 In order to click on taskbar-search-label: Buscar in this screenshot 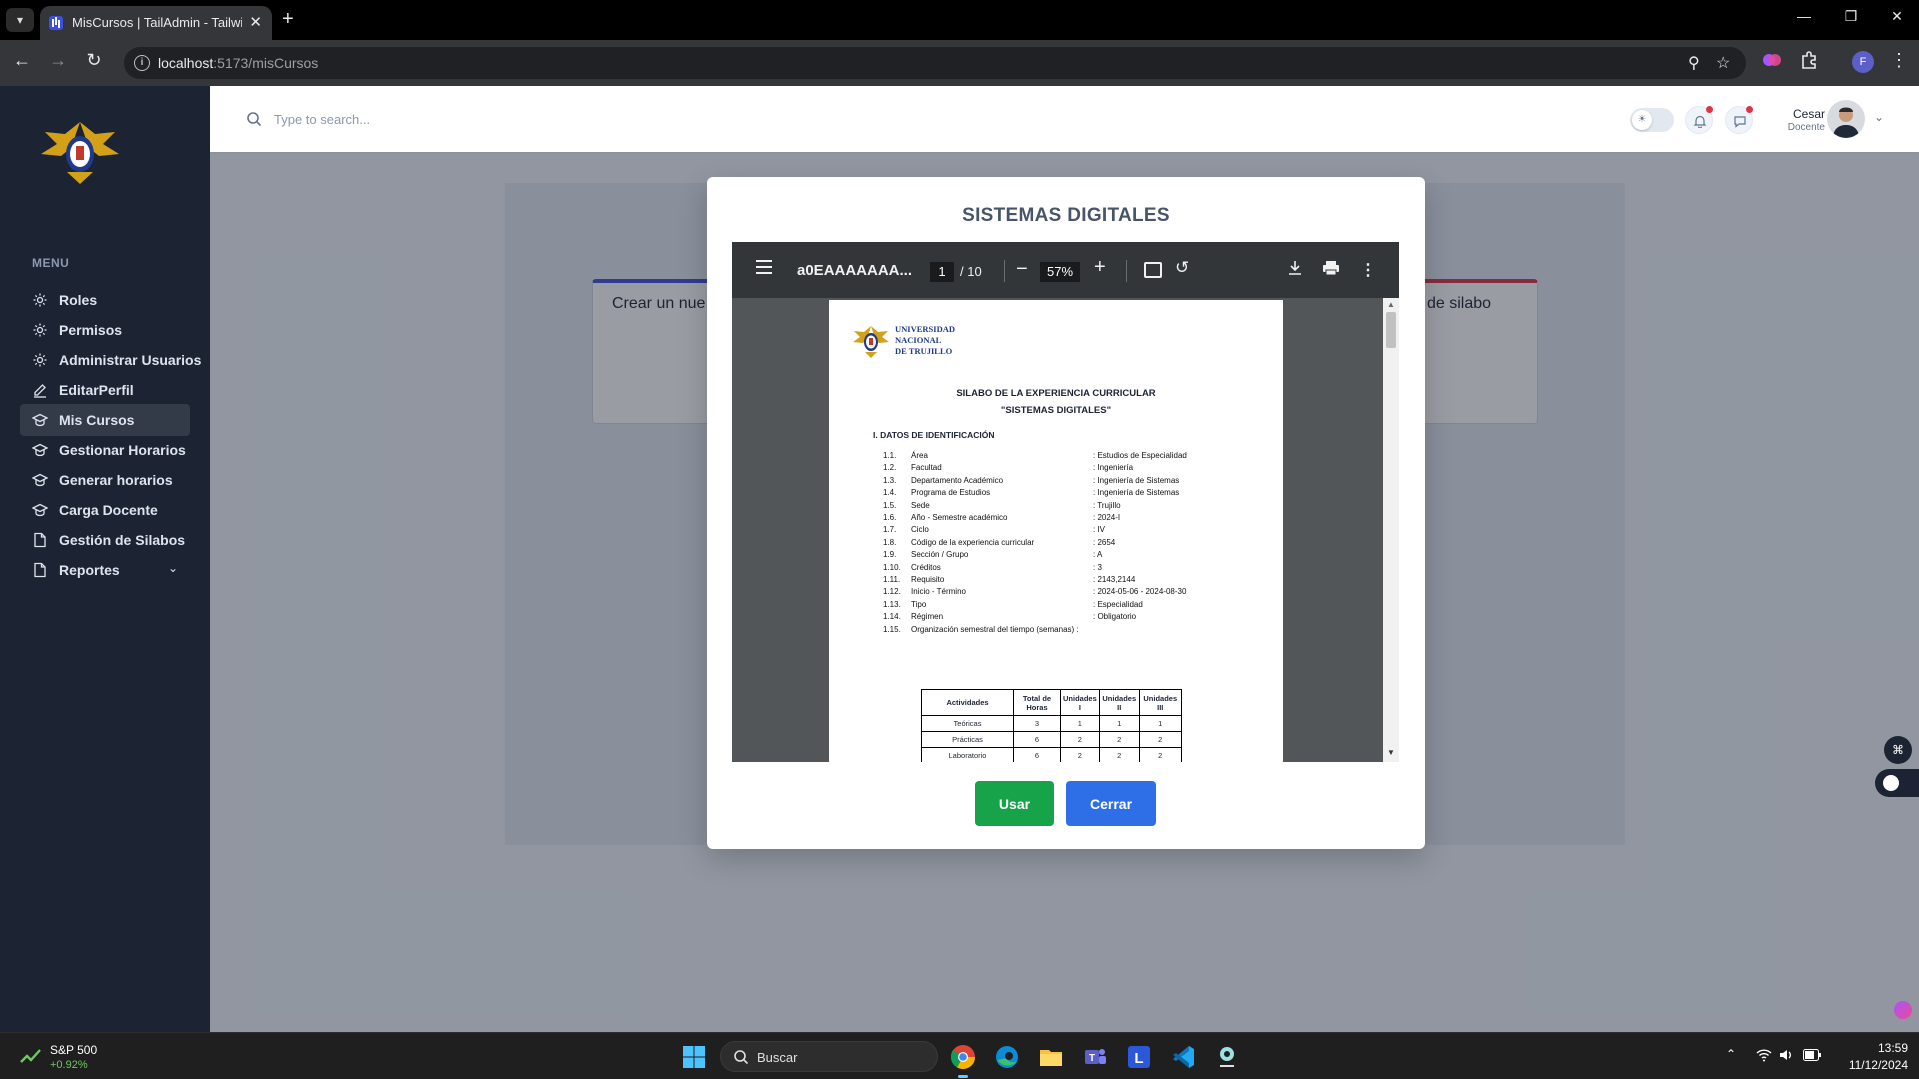, I will do `click(777, 1057)`.